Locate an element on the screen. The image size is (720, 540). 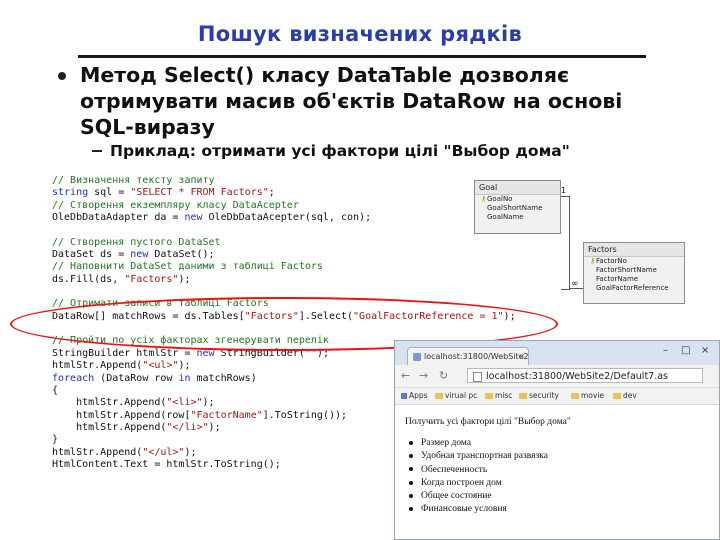
page-heading: Получить усі фактори цілі "Выбор дома" is located at coordinates (488, 422).